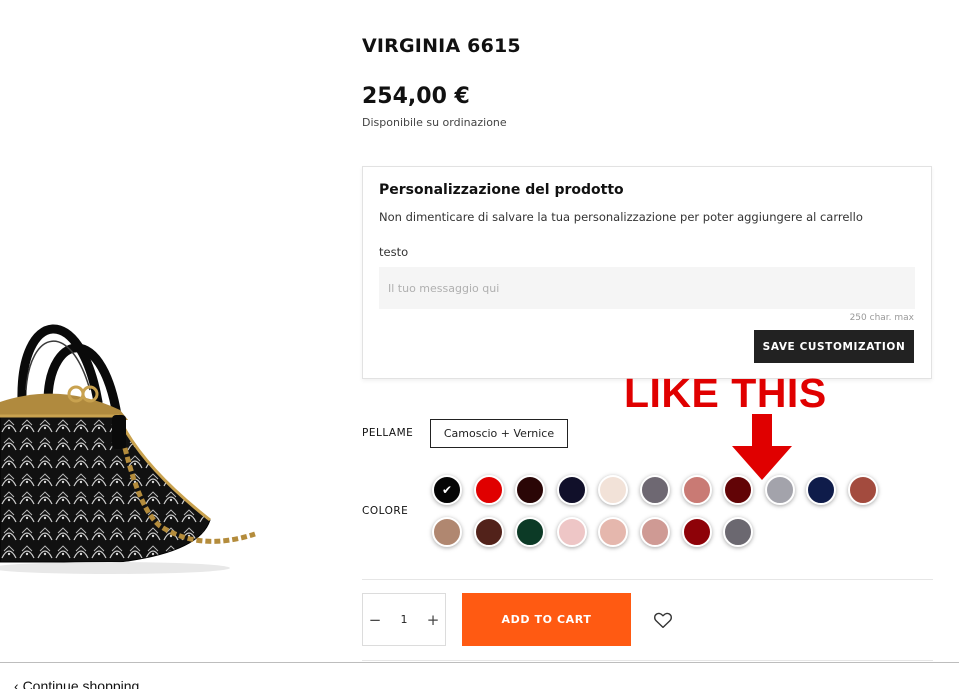 Image resolution: width=959 pixels, height=689 pixels. Describe the element at coordinates (546, 619) in the screenshot. I see `add-to-cart-button: ADD TO CART` at that location.